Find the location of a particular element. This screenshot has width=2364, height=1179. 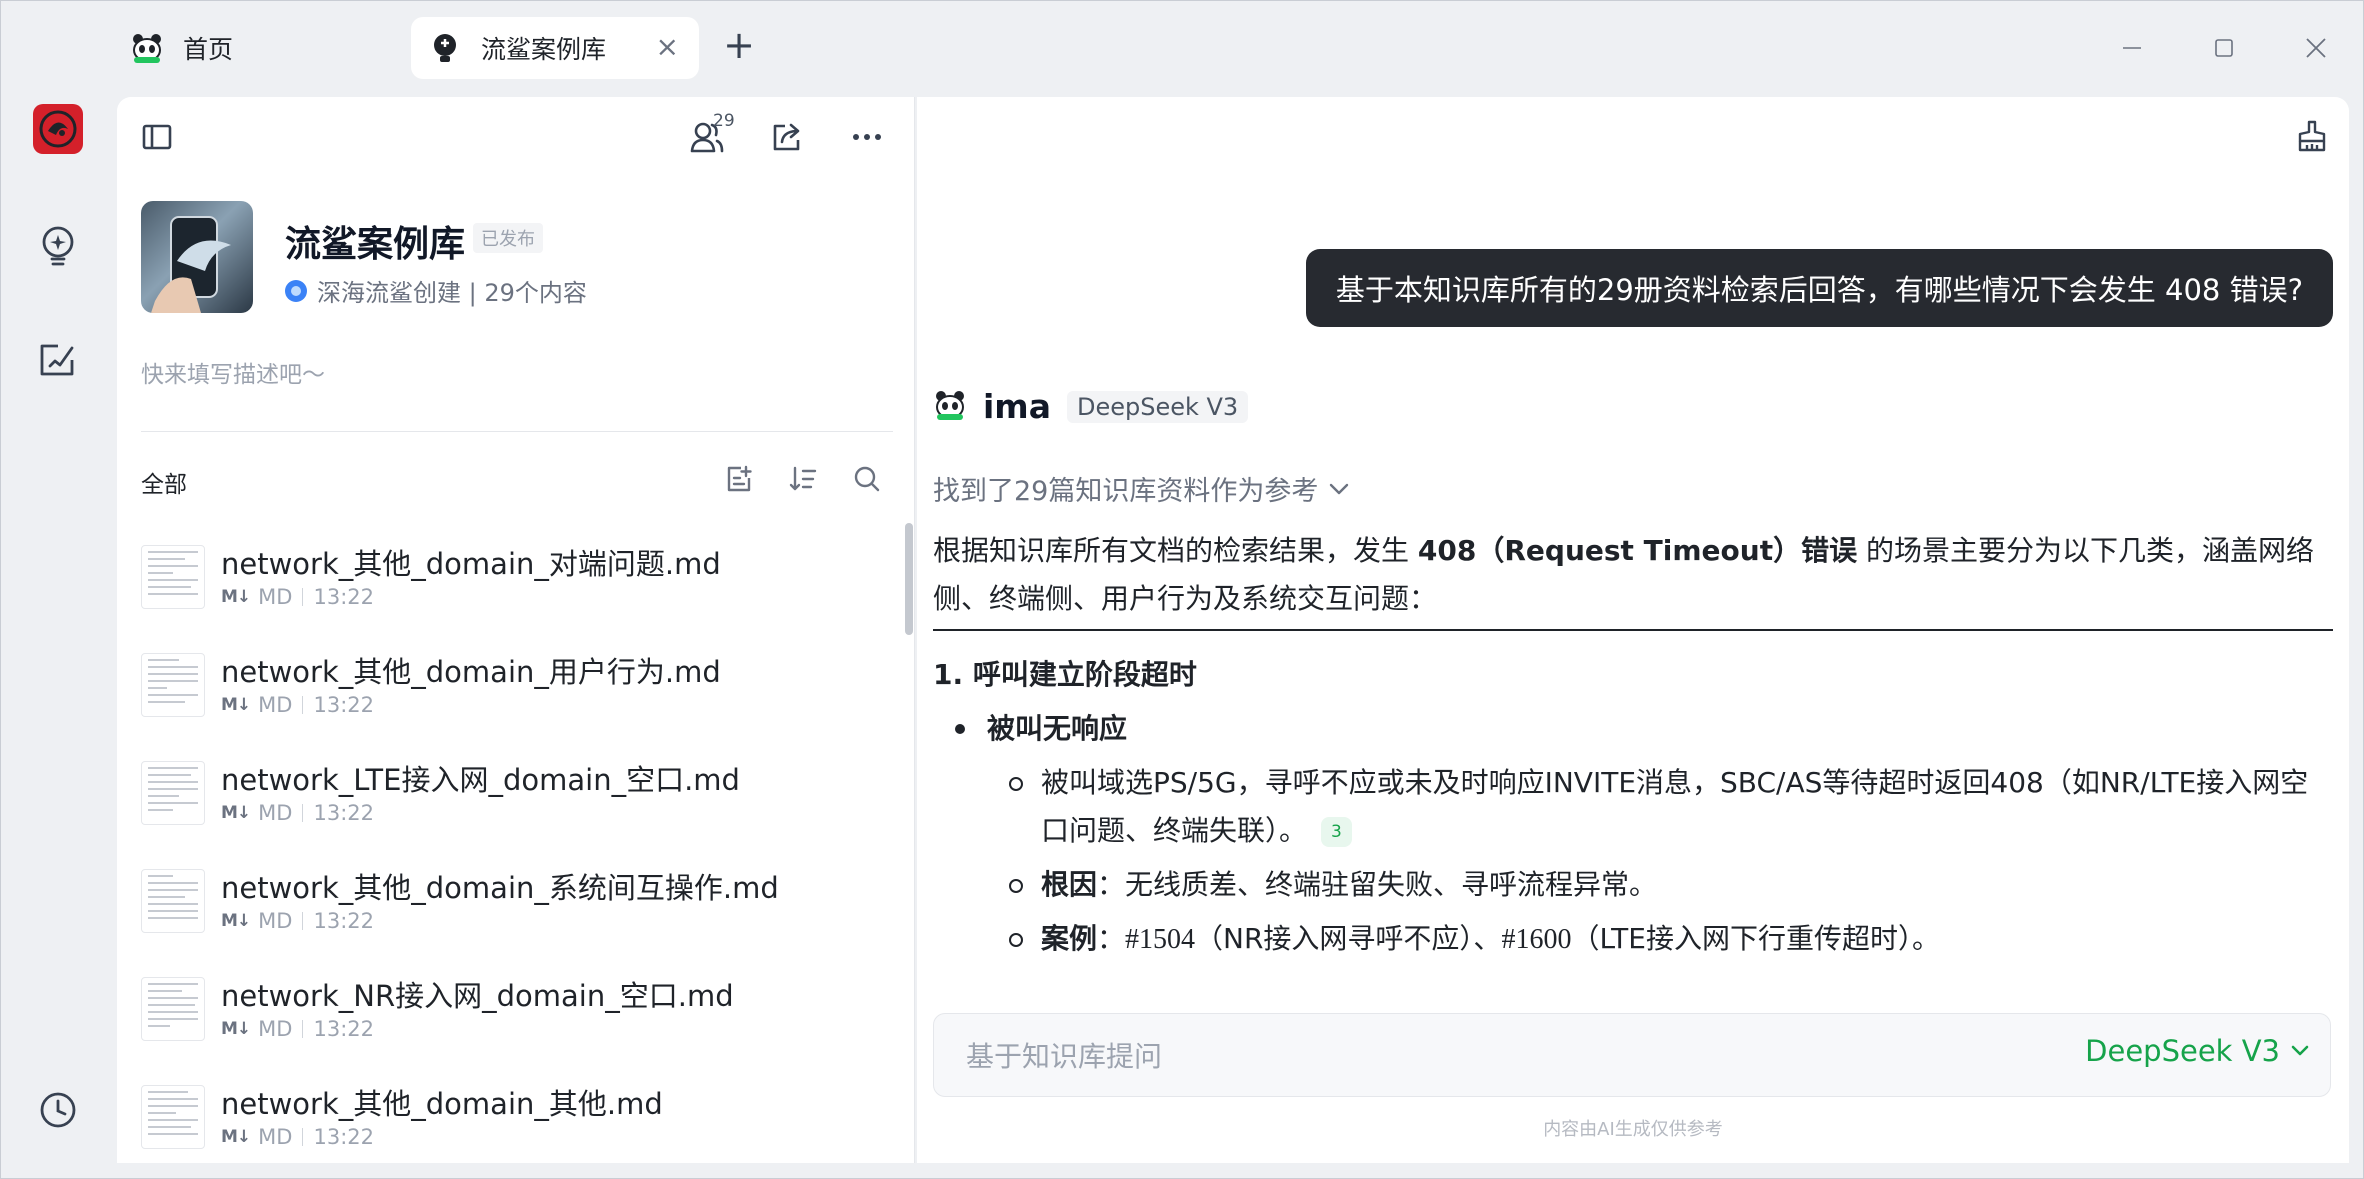

sub-bullet-text: ：无线质差、终端驻留失败、寻呼流程异常。 is located at coordinates (1377, 884).